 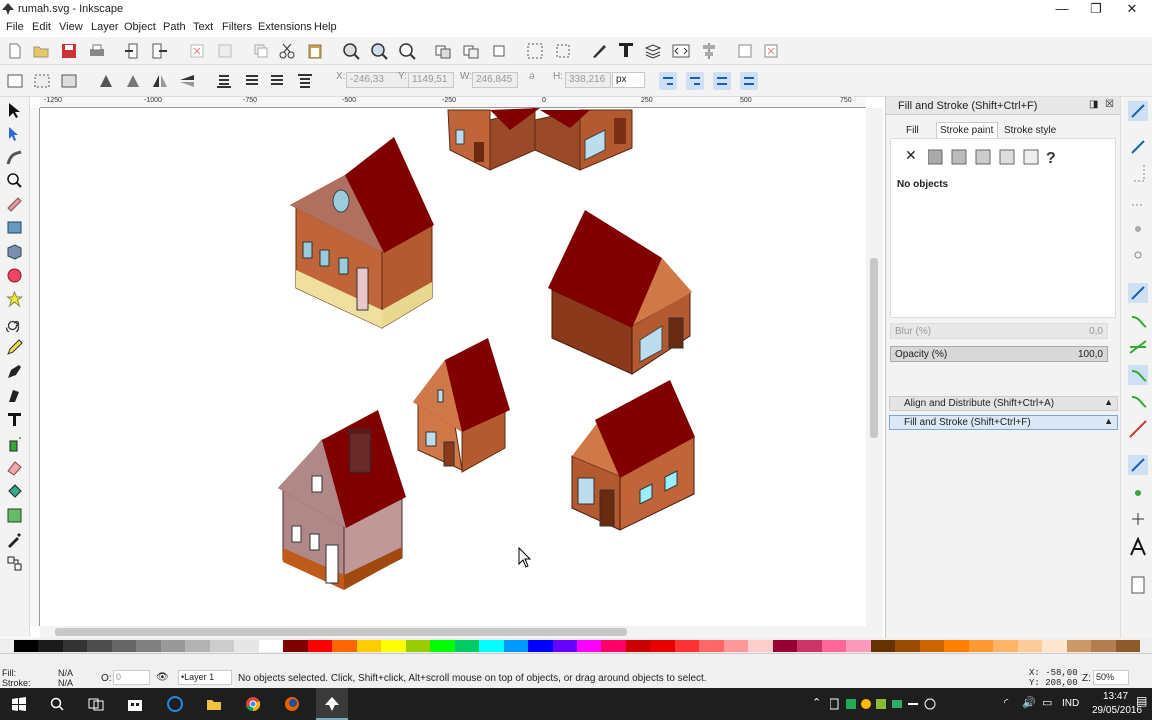 I want to click on tab-stroke-paint: Stroke paint, so click(x=967, y=130).